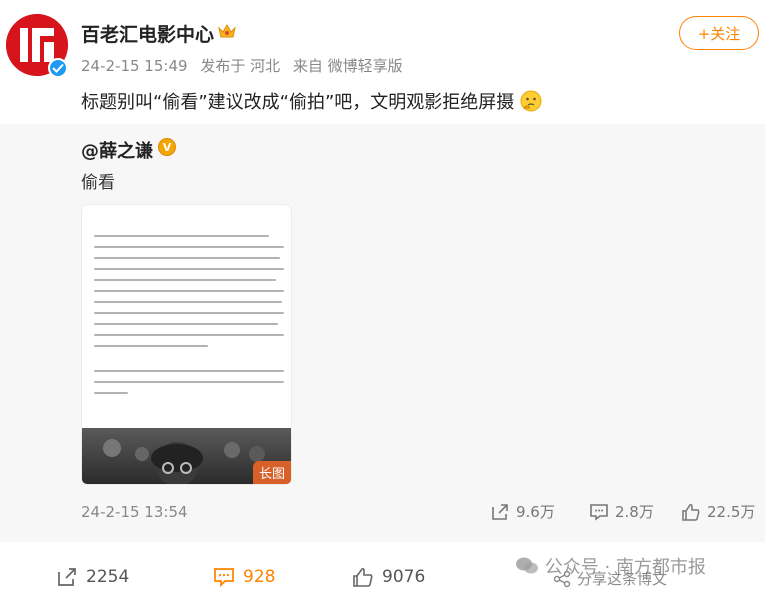  I want to click on repost-like-button: 22.5万, so click(718, 511).